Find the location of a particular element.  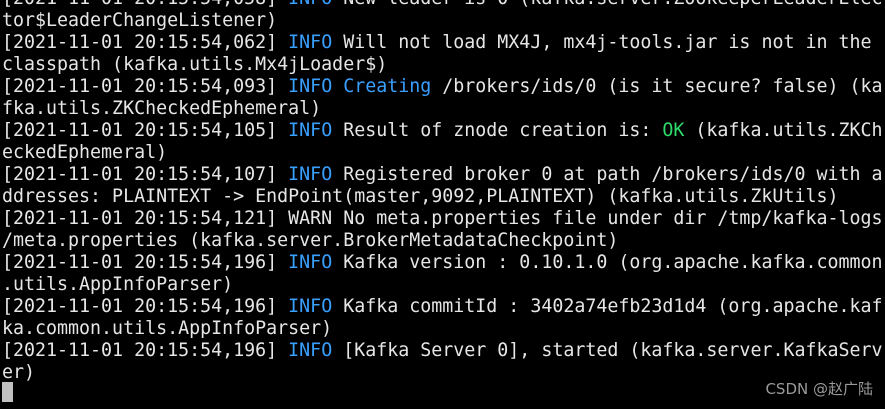

log-text: classpath (kafka.utils.Mx4jLoader$) is located at coordinates (195, 64).